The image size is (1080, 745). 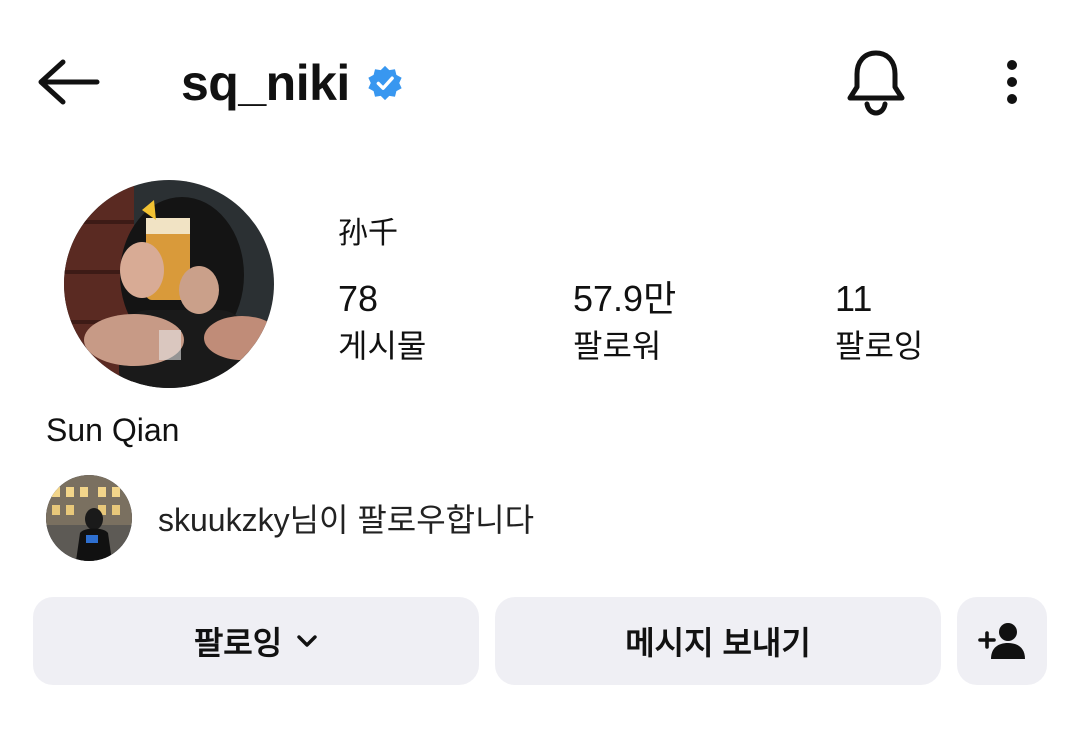 I want to click on notifications-button, so click(x=876, y=82).